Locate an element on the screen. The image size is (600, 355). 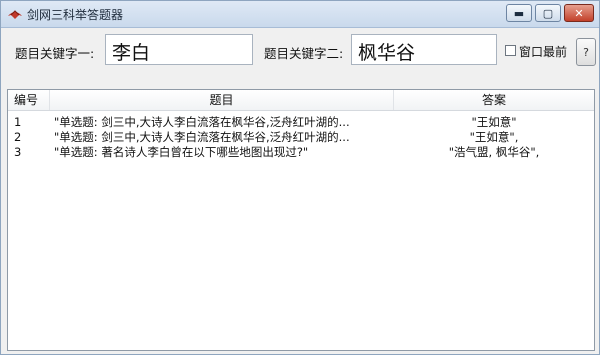
keyword1-label: 题目关键字一: is located at coordinates (55, 53).